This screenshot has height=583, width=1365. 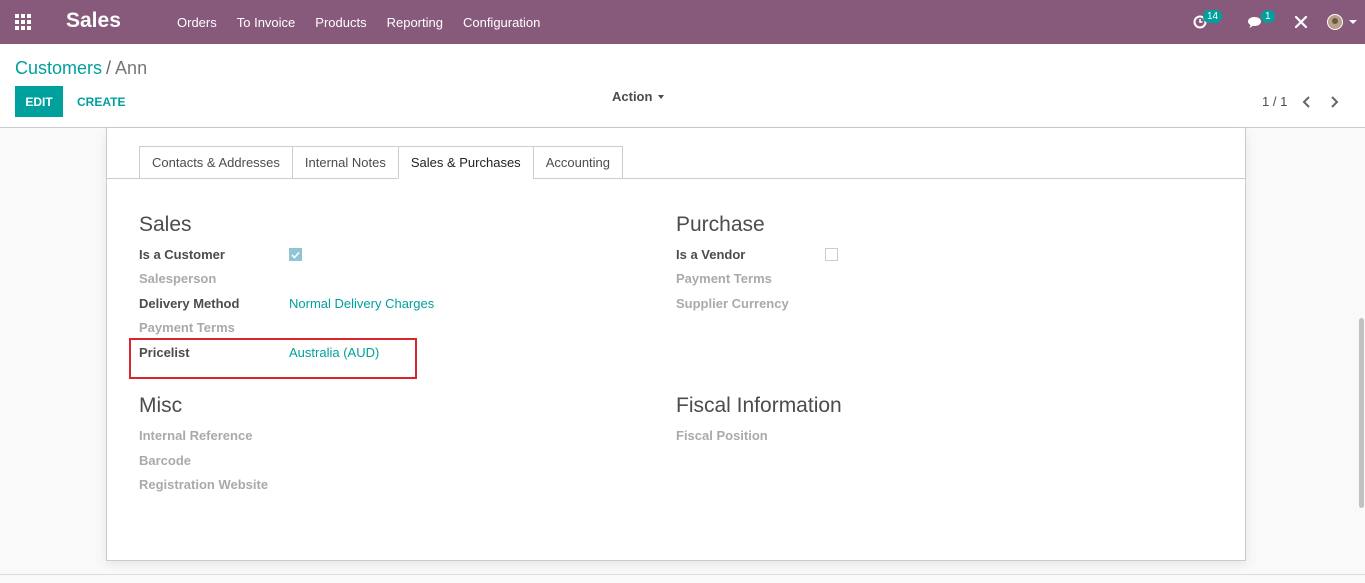 What do you see at coordinates (266, 22) in the screenshot?
I see `menu-item-to-invoice: To Invoice` at bounding box center [266, 22].